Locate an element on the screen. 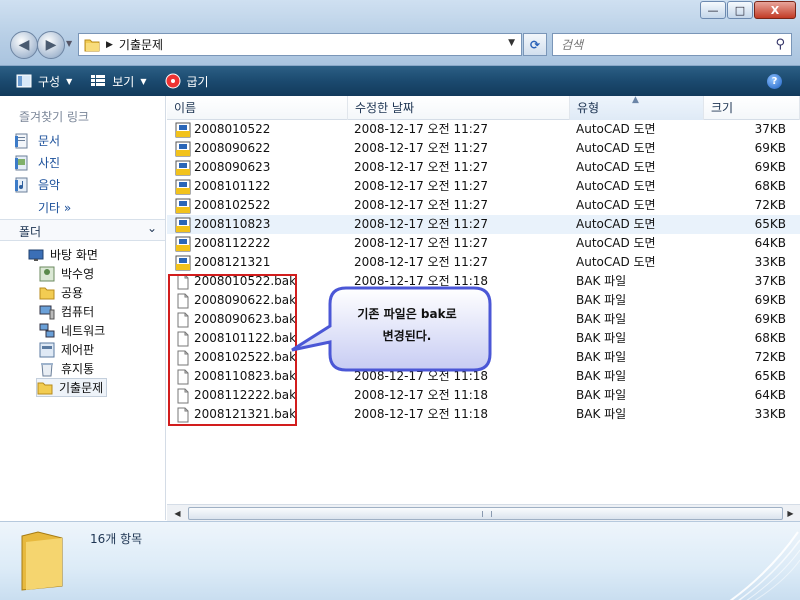 The image size is (800, 600). column-header-name: 이름 is located at coordinates (257, 108).